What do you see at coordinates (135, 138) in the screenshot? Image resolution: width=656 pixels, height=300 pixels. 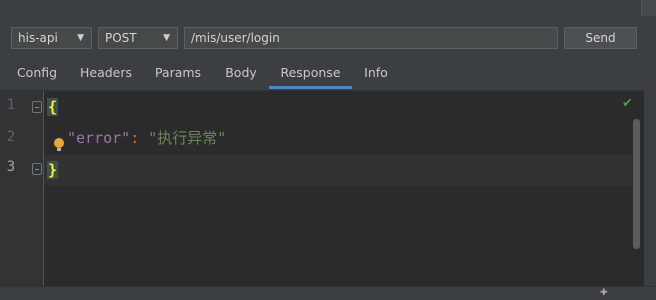 I see `json-colon: :` at bounding box center [135, 138].